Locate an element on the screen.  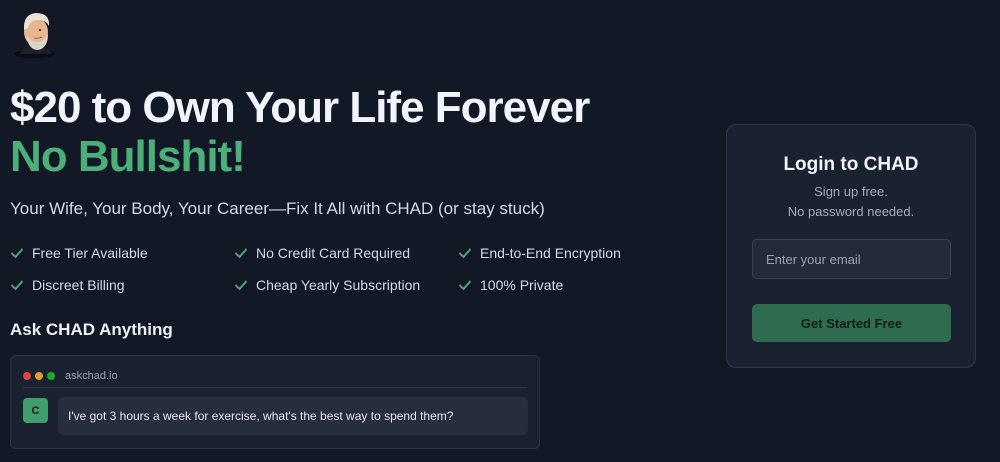
login-description-line2: No password needed. is located at coordinates (851, 211).